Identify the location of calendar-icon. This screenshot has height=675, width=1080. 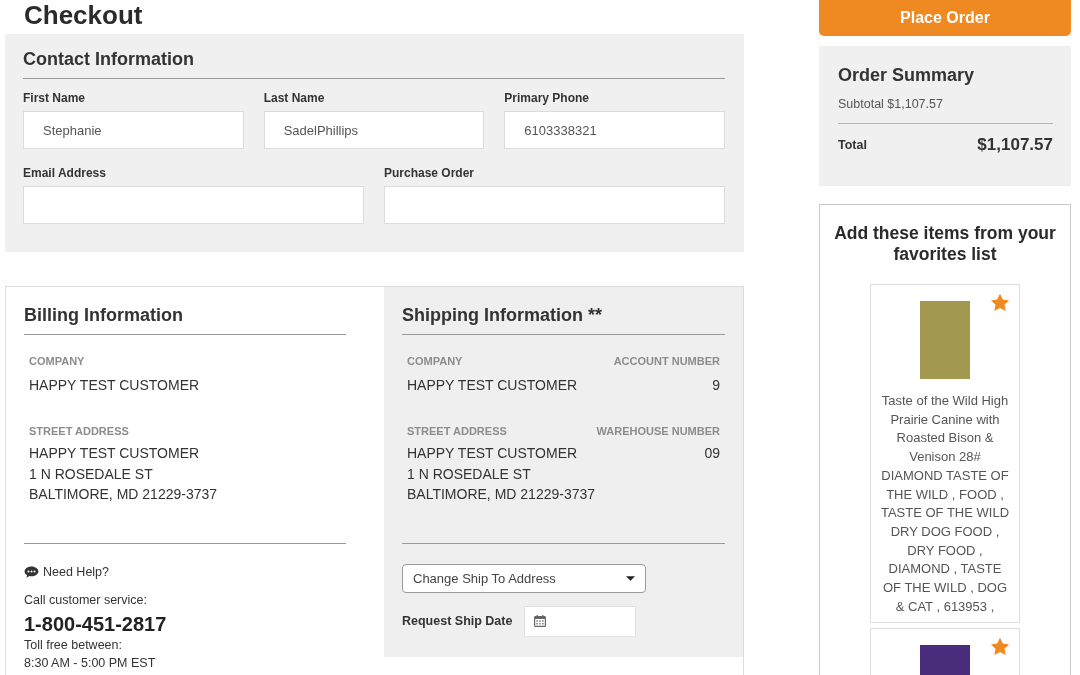
(540, 621).